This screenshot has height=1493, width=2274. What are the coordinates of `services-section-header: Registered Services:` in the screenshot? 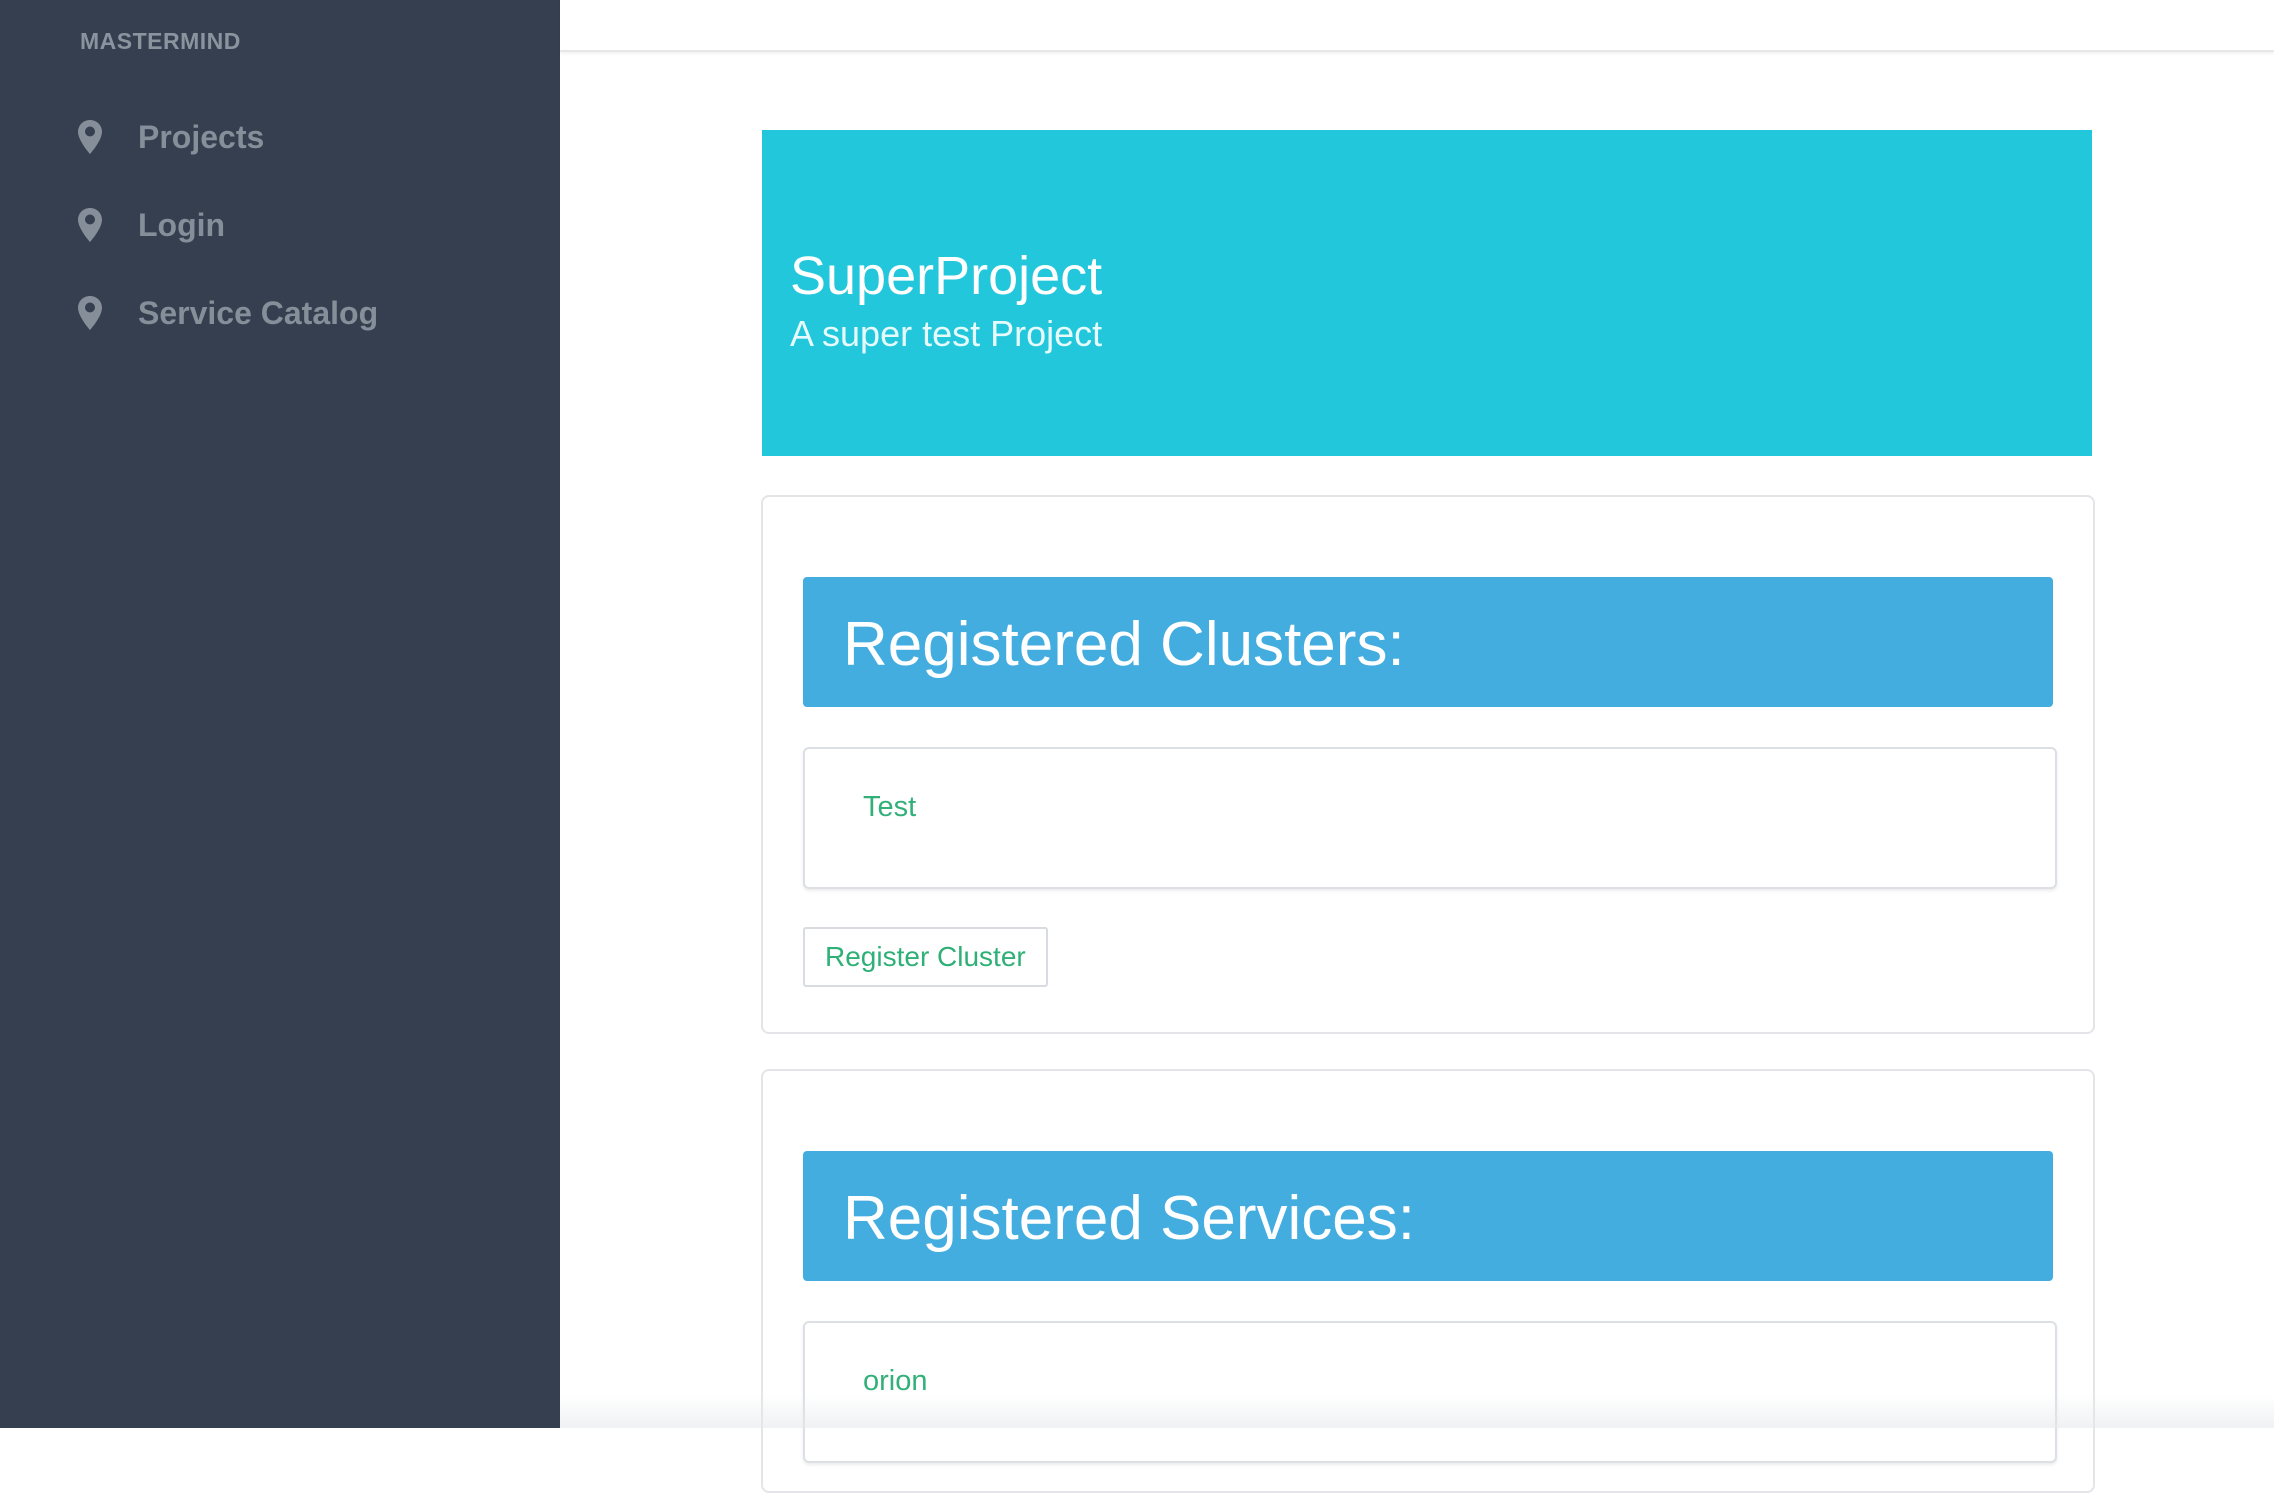 It's located at (1428, 1216).